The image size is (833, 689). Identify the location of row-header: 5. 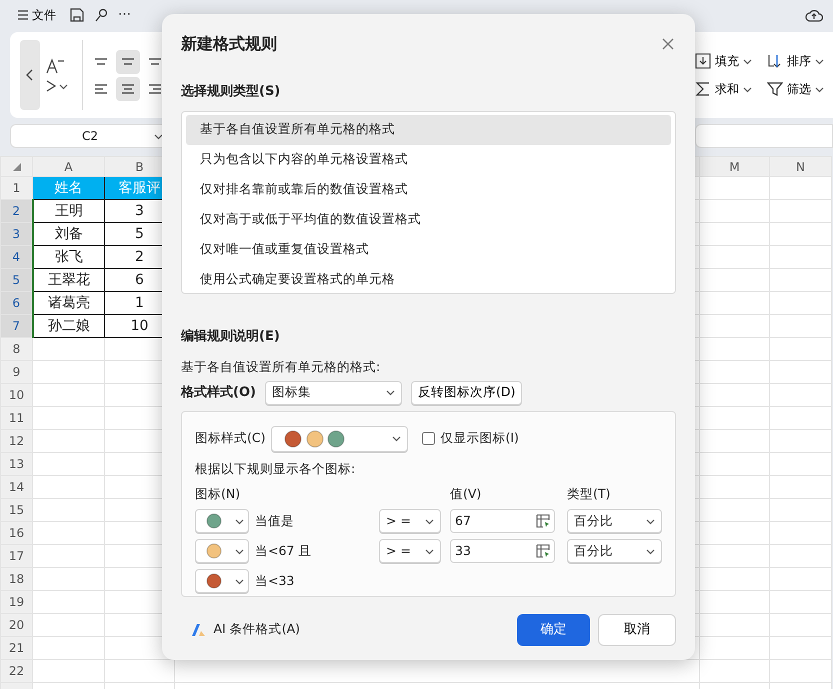
(16, 280).